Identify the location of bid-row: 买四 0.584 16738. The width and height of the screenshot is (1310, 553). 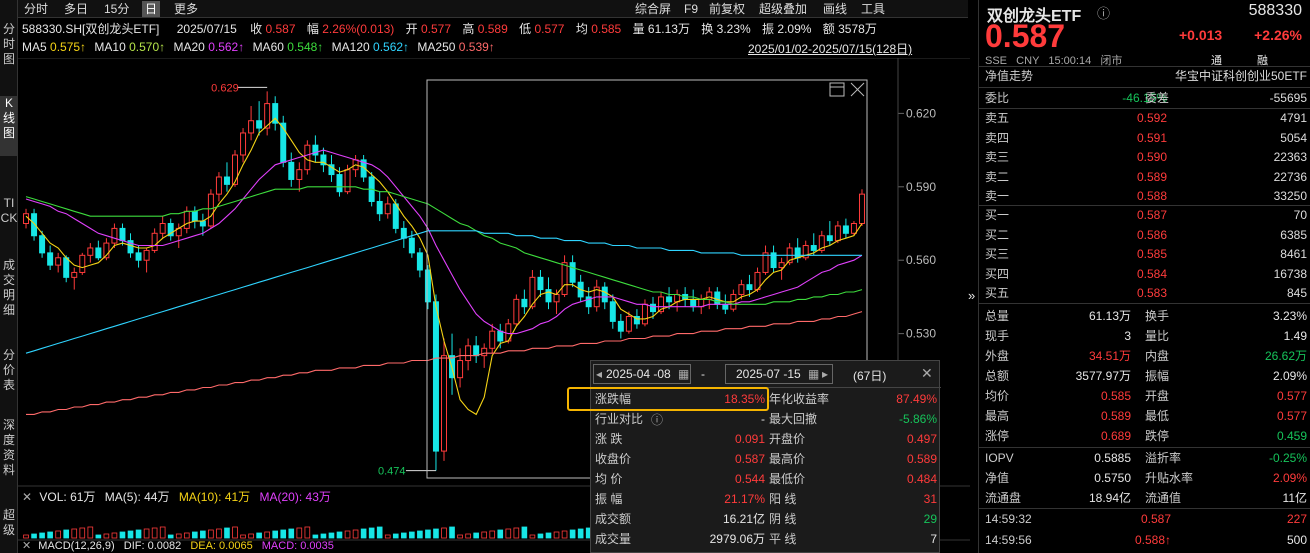
(1144, 274).